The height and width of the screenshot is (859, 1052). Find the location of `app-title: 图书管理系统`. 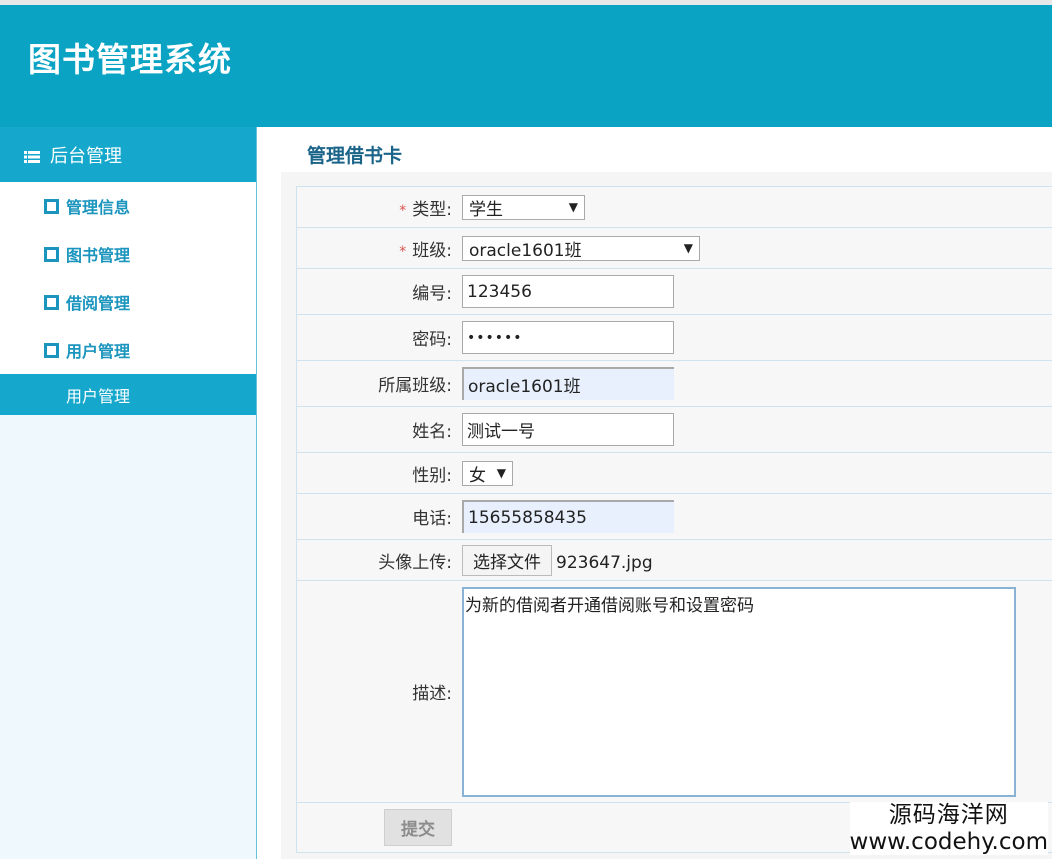

app-title: 图书管理系统 is located at coordinates (130, 59).